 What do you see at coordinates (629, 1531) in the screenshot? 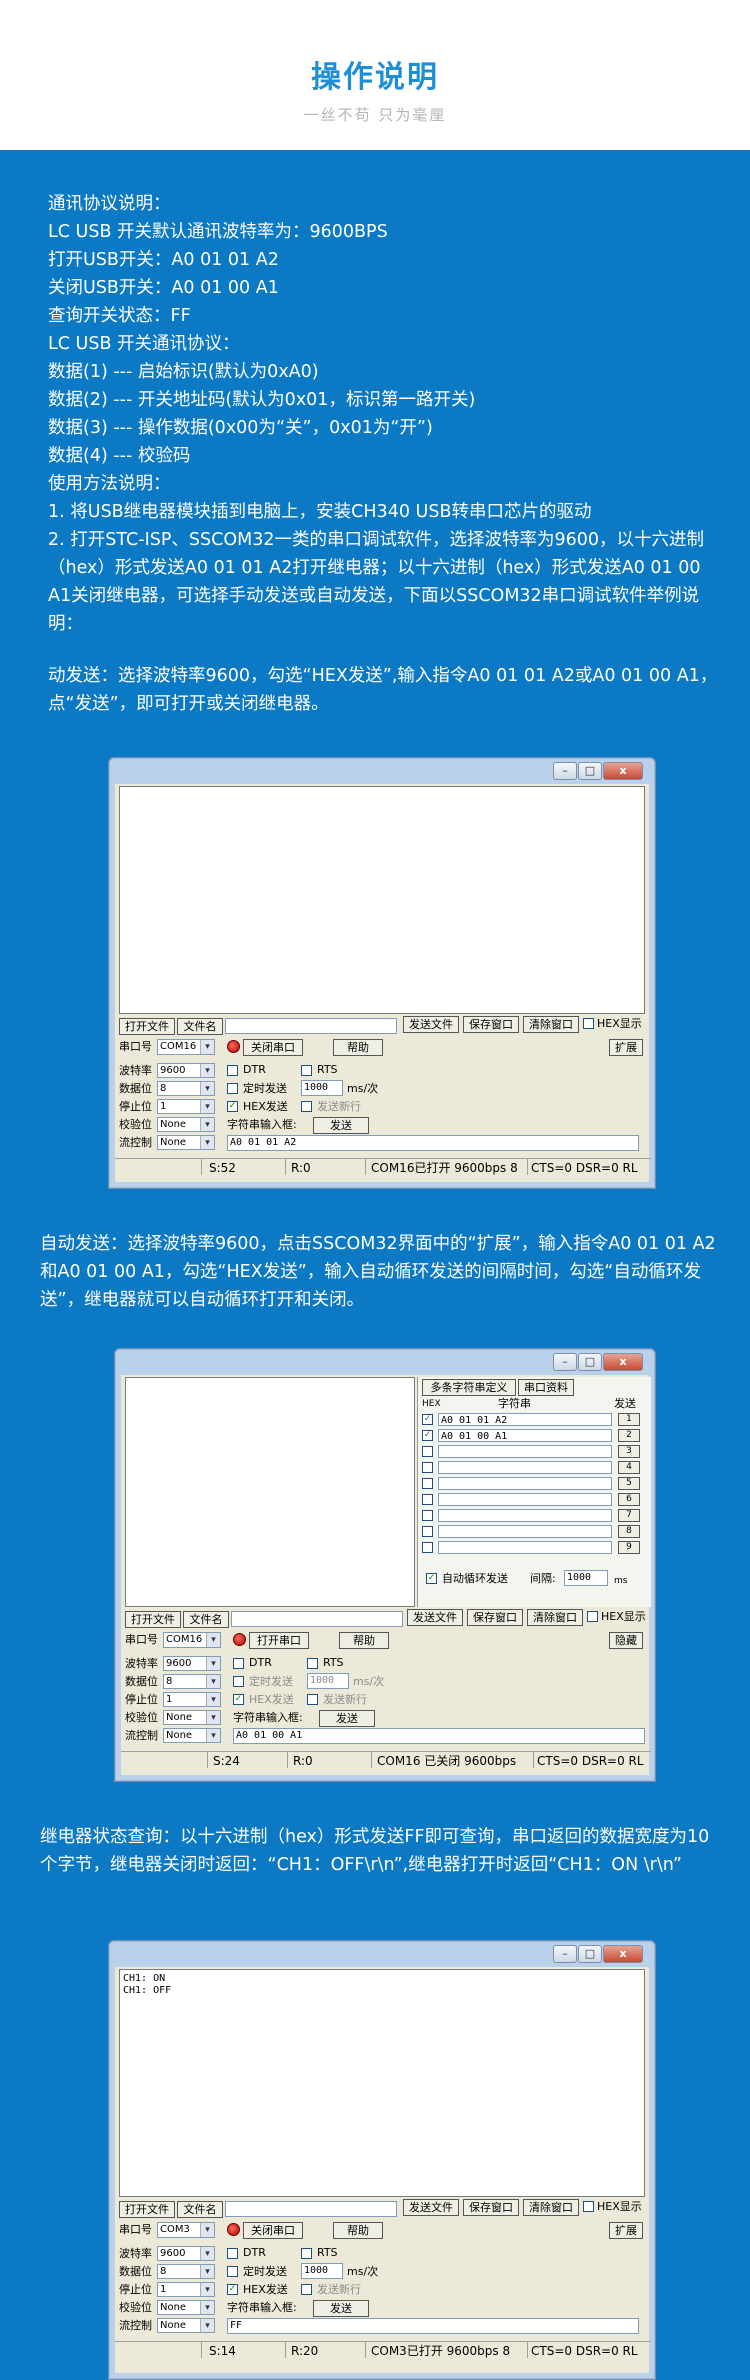
I see `row-send-button: 8` at bounding box center [629, 1531].